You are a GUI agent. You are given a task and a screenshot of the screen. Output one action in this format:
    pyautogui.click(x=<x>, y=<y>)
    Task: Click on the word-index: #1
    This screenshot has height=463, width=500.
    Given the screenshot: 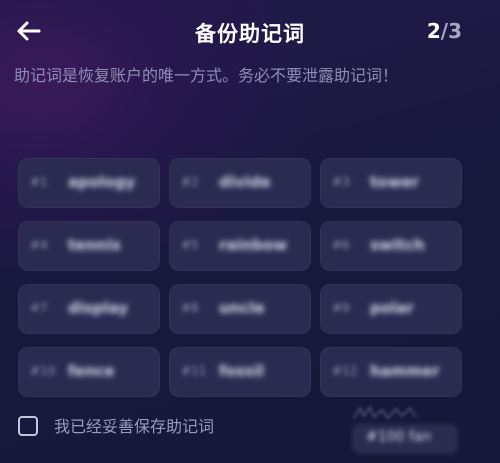 What is the action you would take?
    pyautogui.click(x=39, y=182)
    